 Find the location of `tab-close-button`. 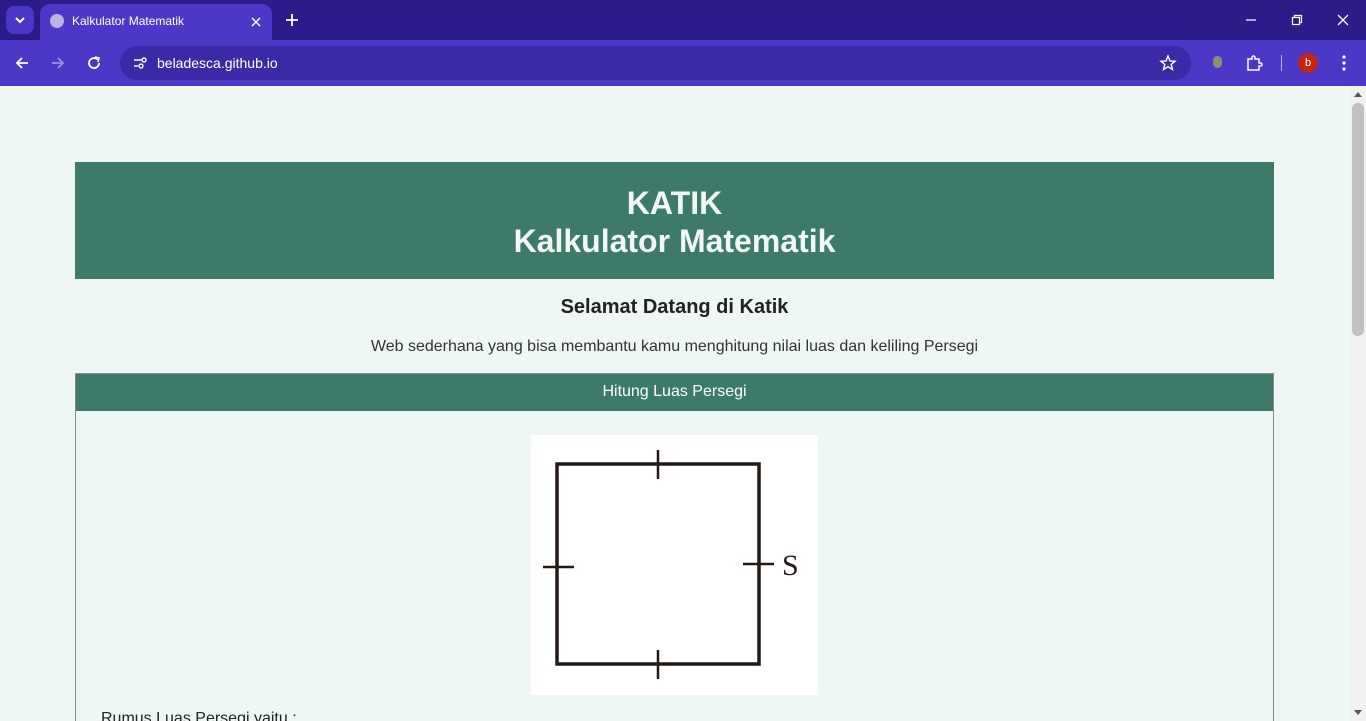

tab-close-button is located at coordinates (256, 22).